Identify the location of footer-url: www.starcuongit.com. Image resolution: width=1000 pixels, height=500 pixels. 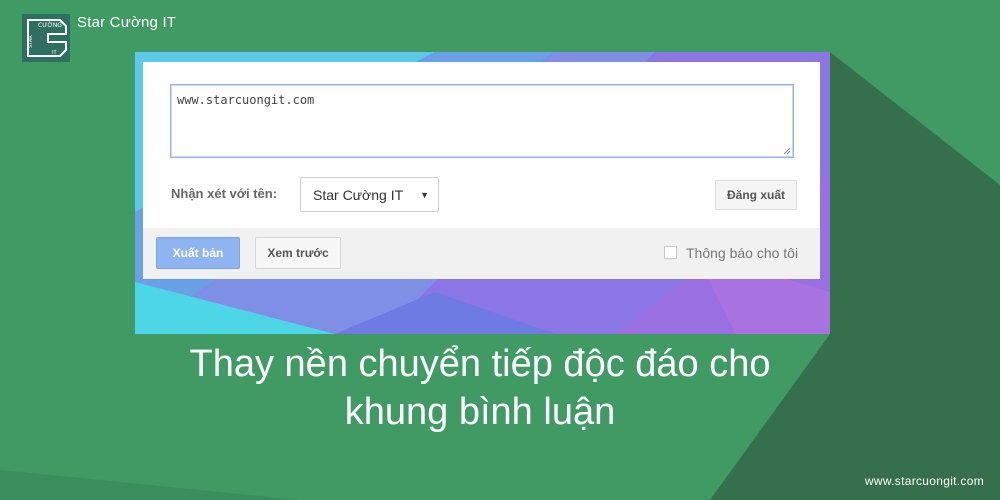
(924, 481).